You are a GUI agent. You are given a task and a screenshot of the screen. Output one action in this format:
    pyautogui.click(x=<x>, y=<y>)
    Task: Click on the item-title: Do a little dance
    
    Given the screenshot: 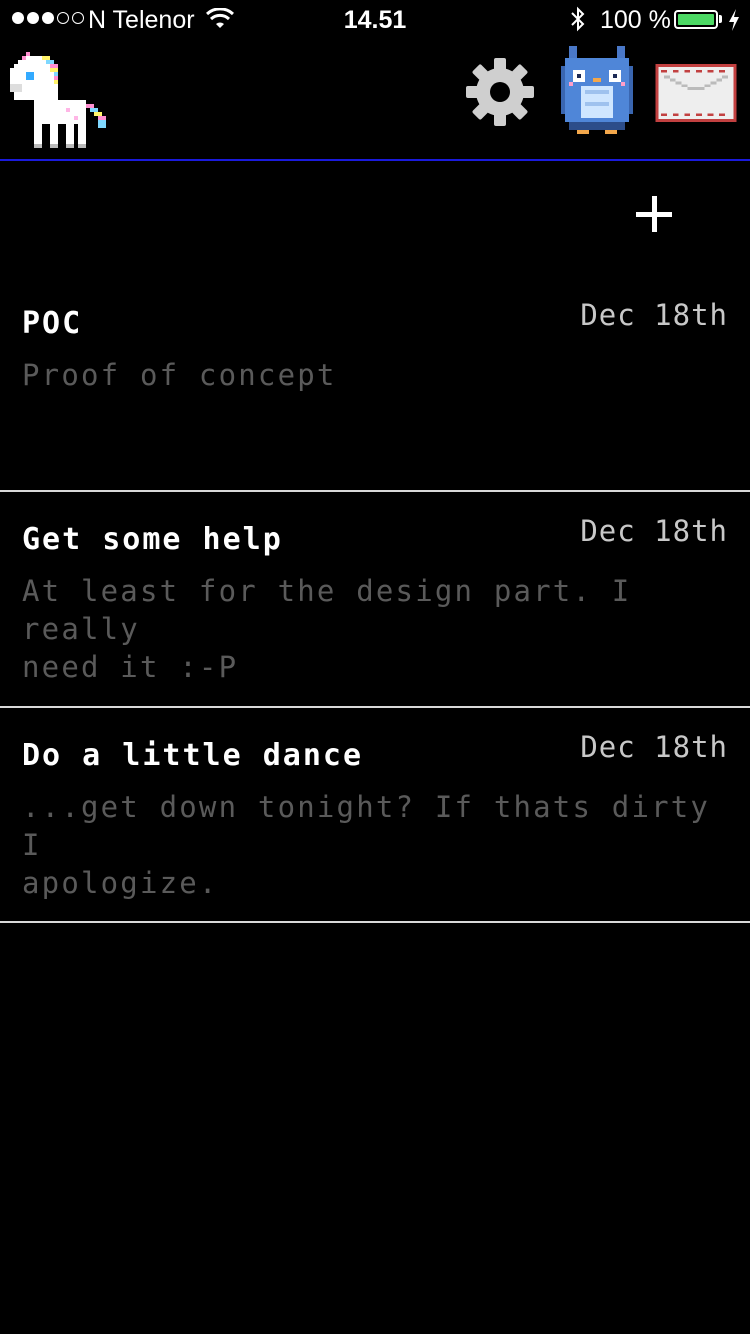 What is the action you would take?
    pyautogui.click(x=193, y=755)
    